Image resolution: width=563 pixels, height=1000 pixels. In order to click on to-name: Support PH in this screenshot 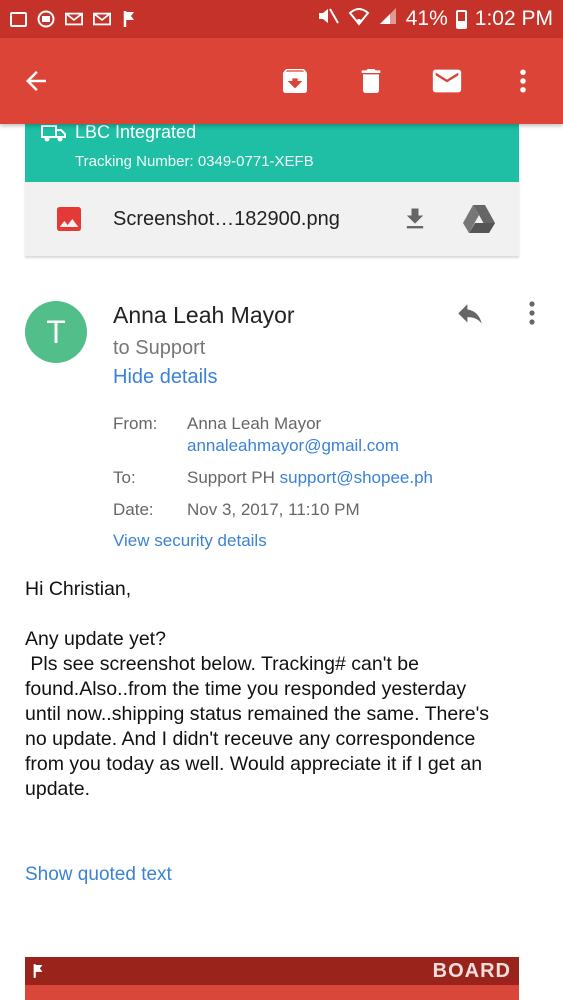, I will do `click(231, 477)`.